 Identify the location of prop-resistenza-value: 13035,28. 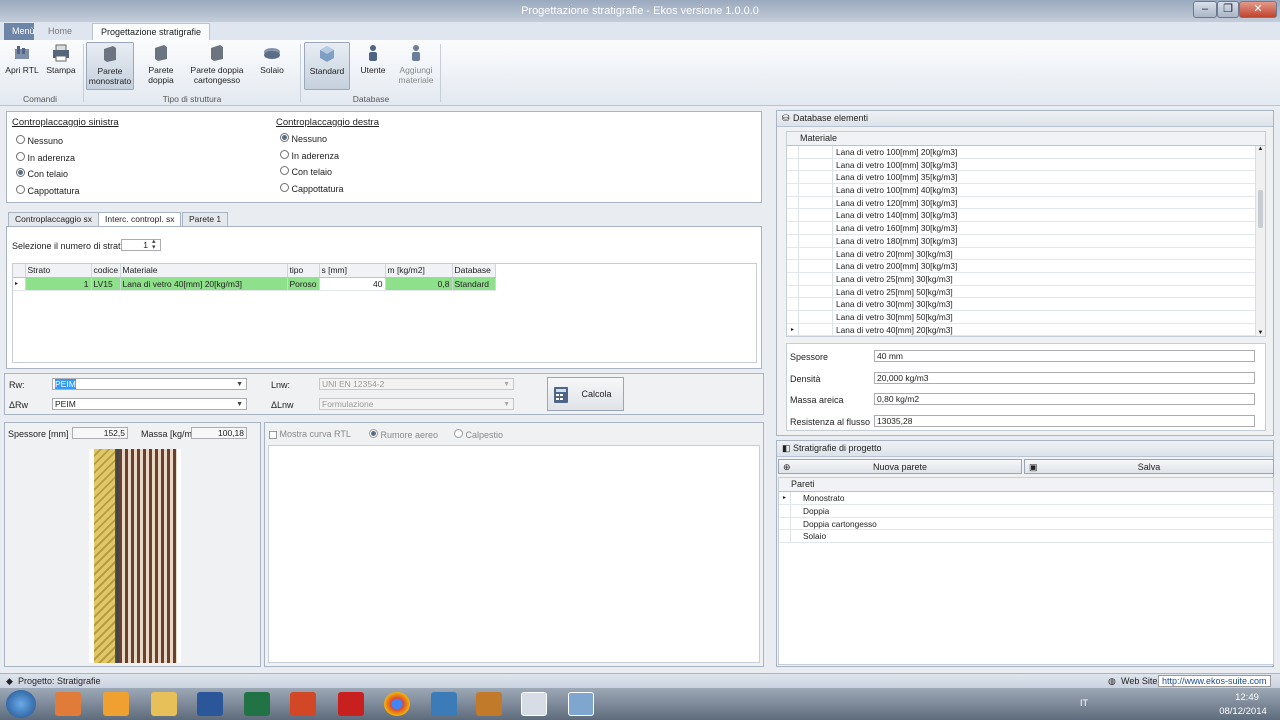
(1064, 421).